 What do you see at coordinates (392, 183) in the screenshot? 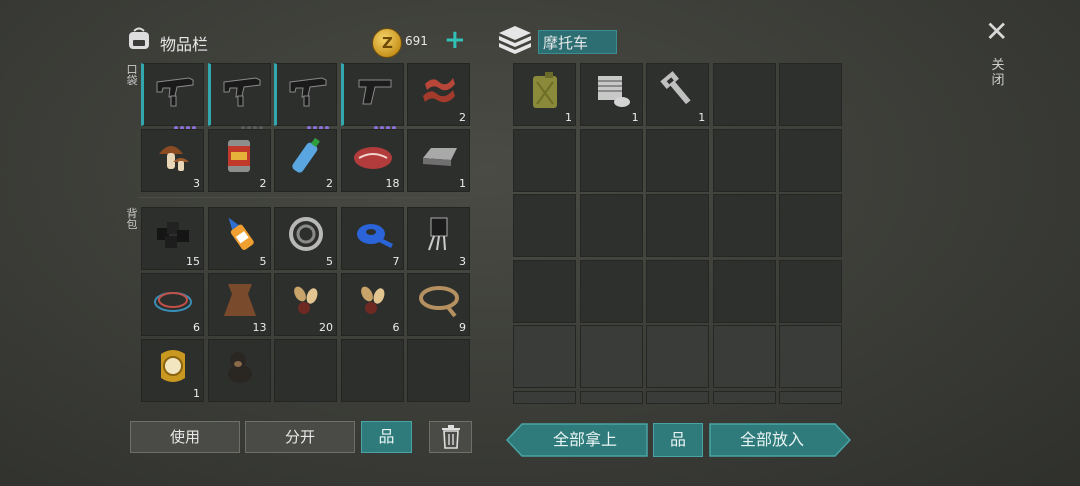
I see `item-count: 18` at bounding box center [392, 183].